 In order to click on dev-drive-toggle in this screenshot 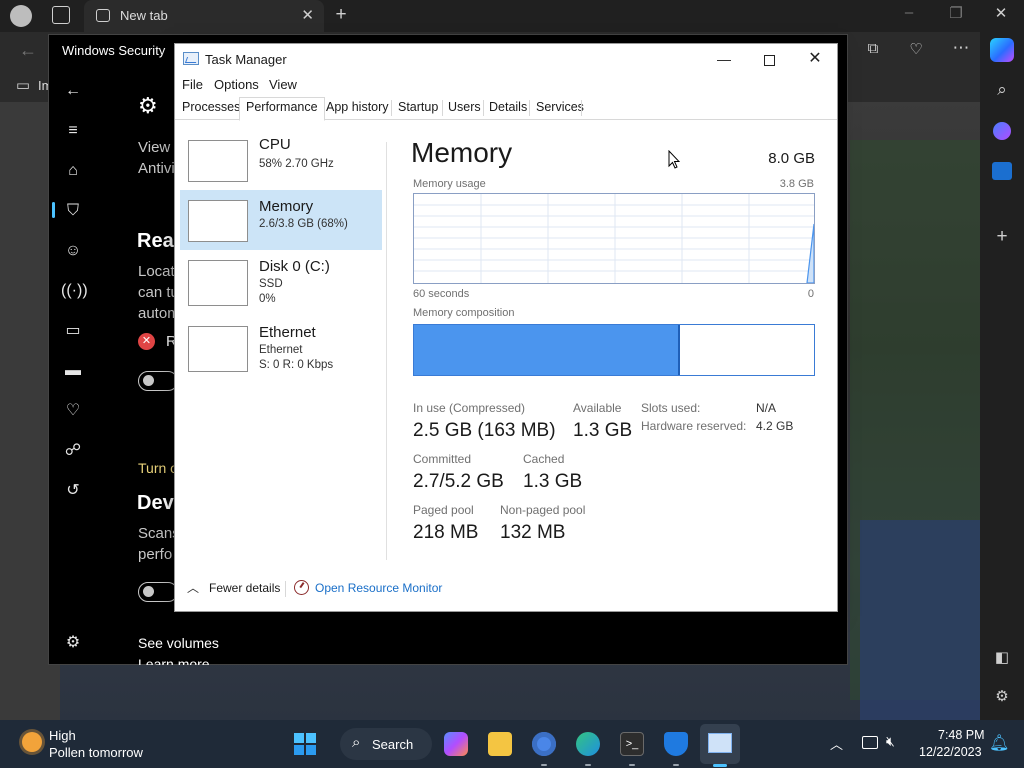, I will do `click(158, 592)`.